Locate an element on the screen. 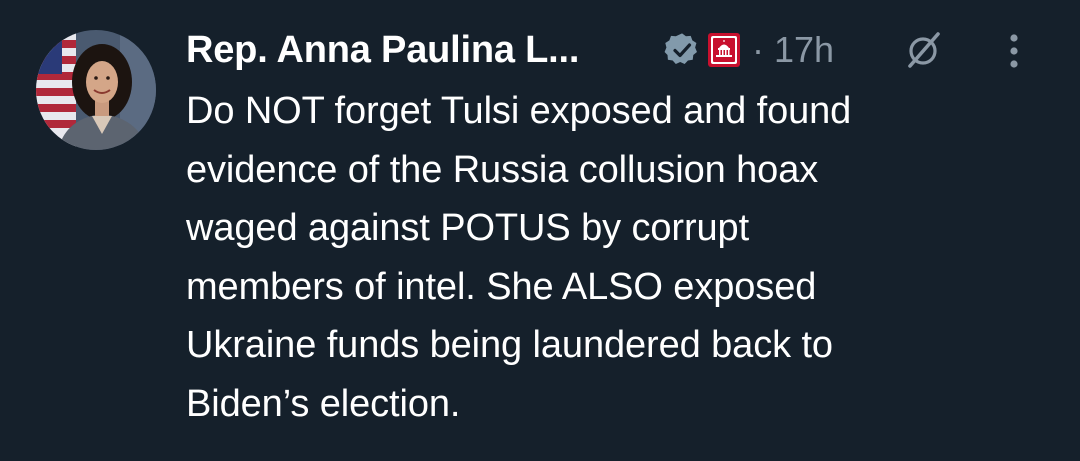 The width and height of the screenshot is (1080, 461). tweet-header: Rep. Anna Paulina L... · 17h is located at coordinates (618, 52).